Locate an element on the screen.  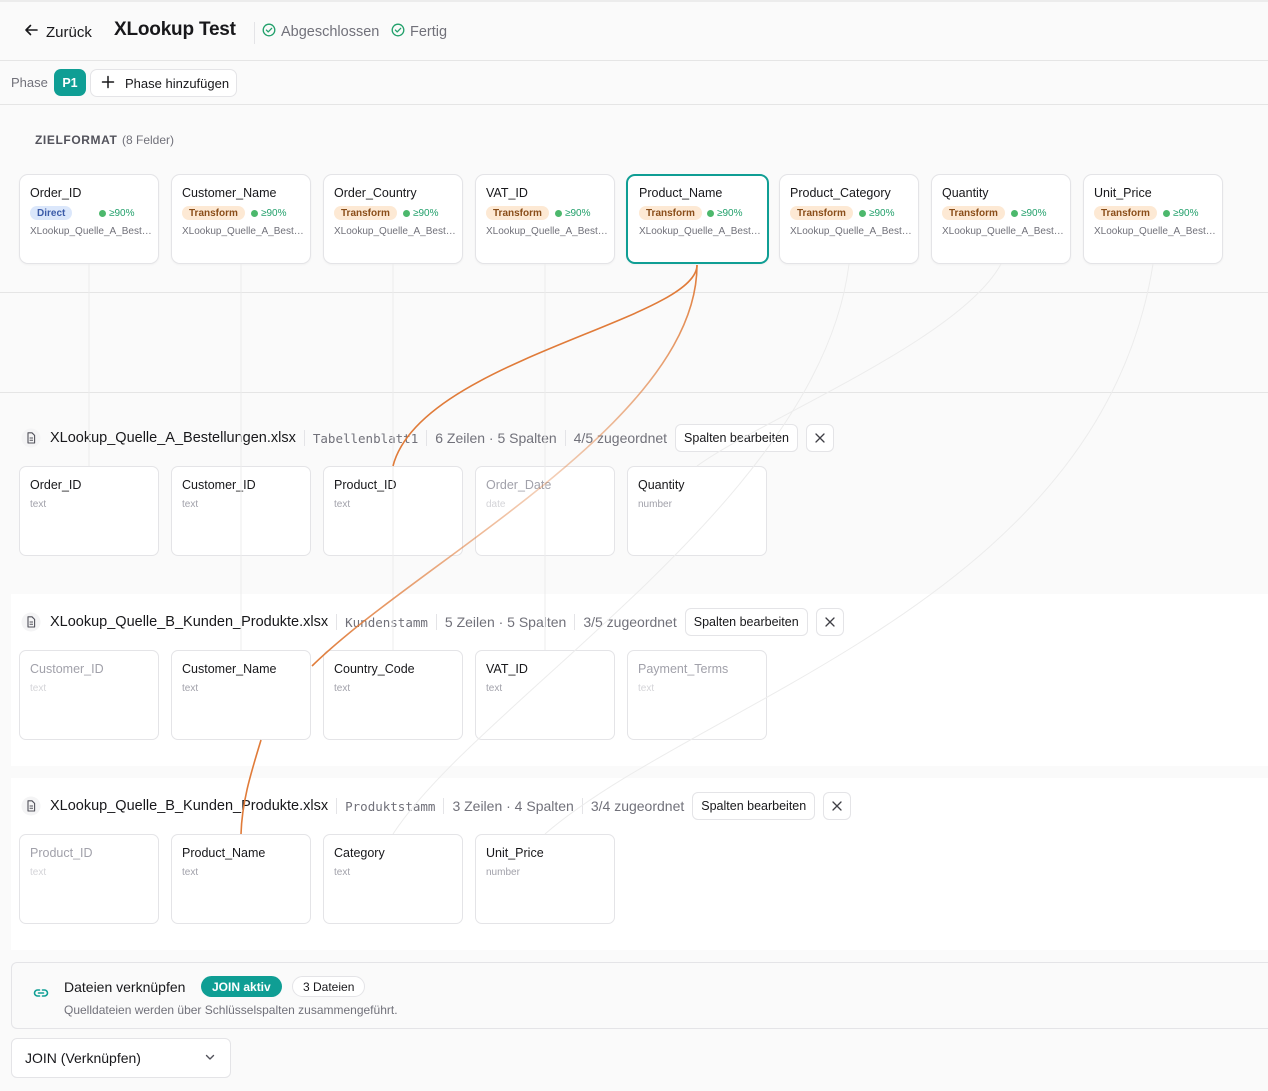
column-name: Order_Date is located at coordinates (519, 485).